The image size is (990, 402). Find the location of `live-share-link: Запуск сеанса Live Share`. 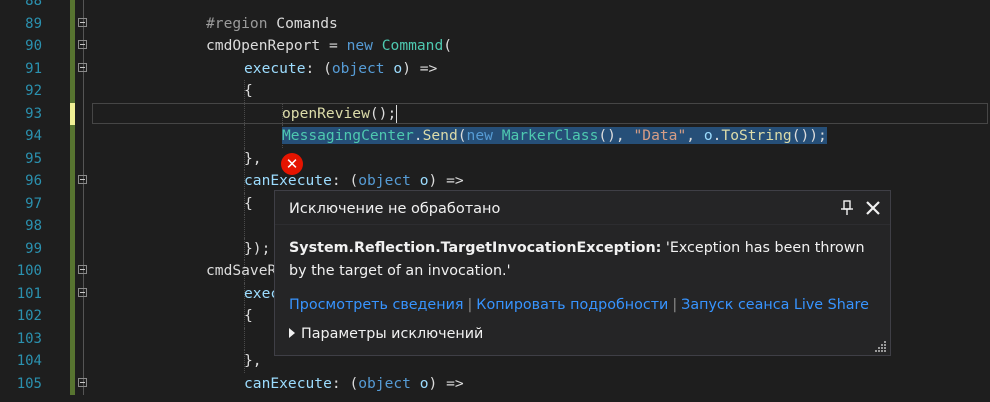

live-share-link: Запуск сеанса Live Share is located at coordinates (775, 305).